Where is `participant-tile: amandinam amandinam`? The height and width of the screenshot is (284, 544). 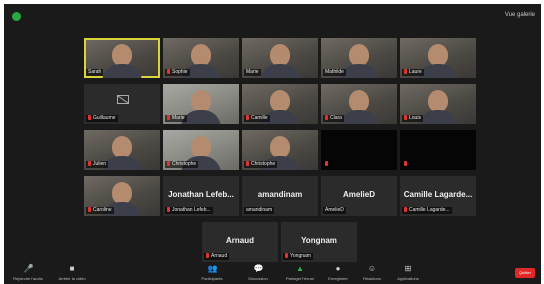 participant-tile: amandinam amandinam is located at coordinates (280, 196).